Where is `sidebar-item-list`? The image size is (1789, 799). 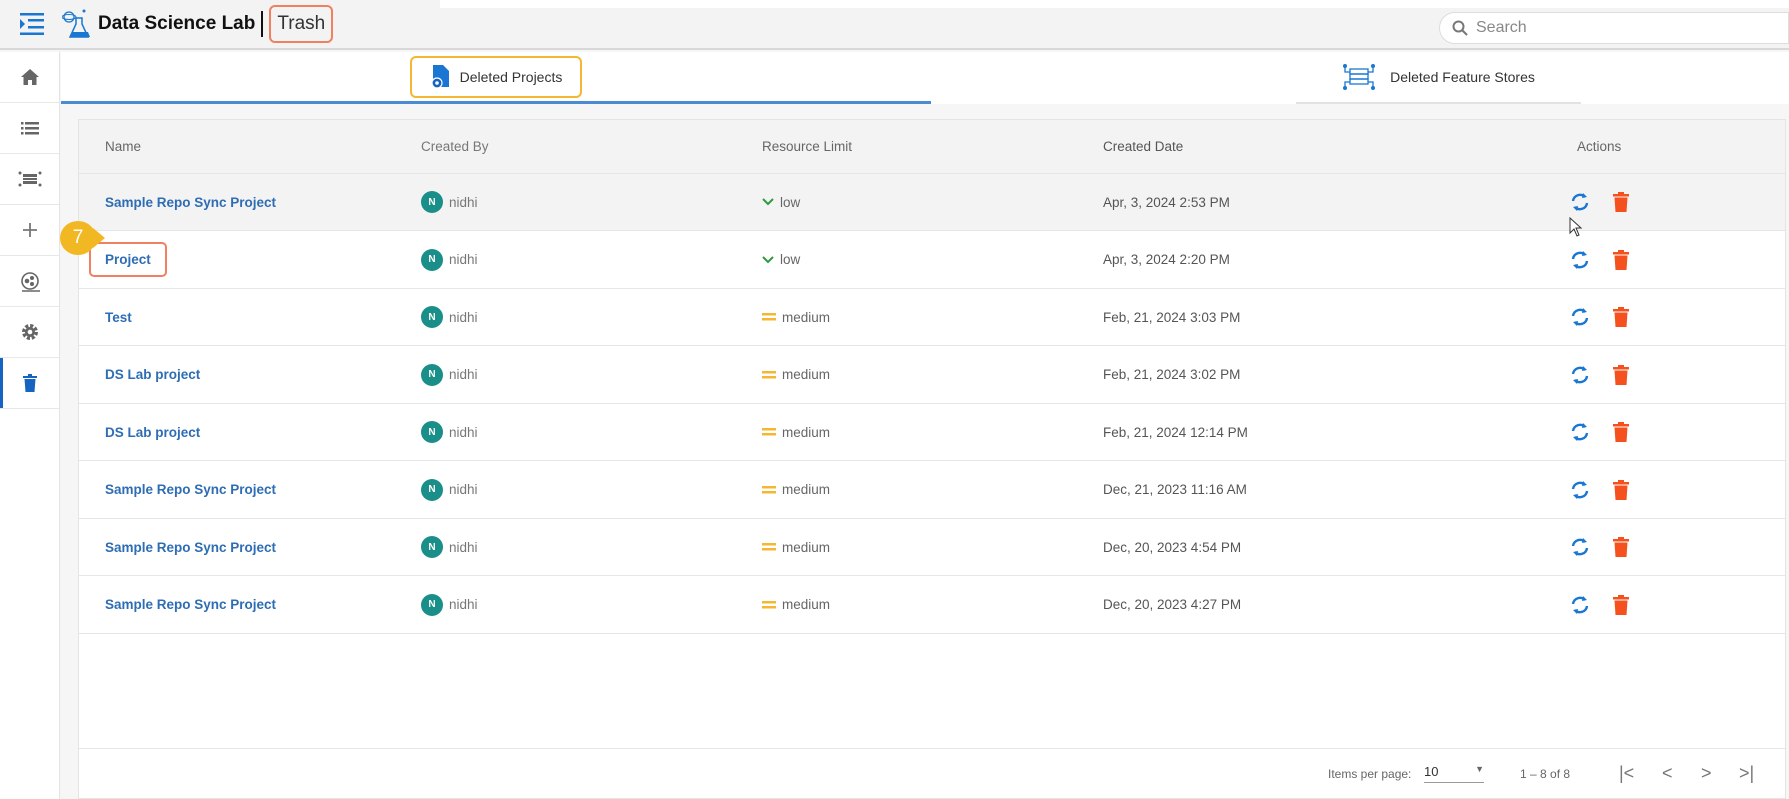
sidebar-item-list is located at coordinates (29, 128).